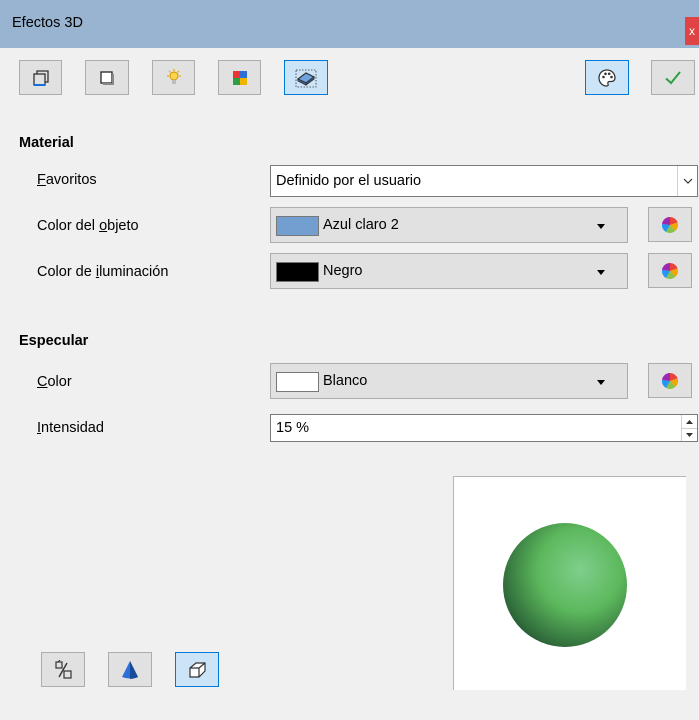 The width and height of the screenshot is (699, 720). Describe the element at coordinates (297, 272) in the screenshot. I see `illumination-color-swatch` at that location.